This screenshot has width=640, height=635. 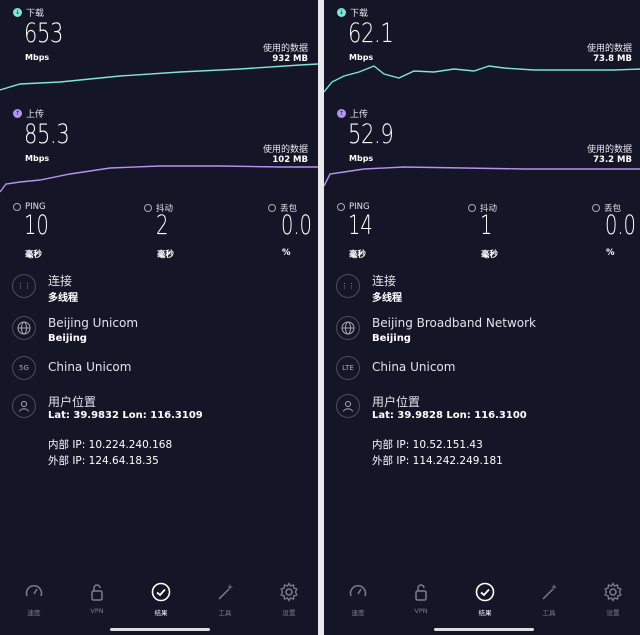 What do you see at coordinates (24, 368) in the screenshot?
I see `network-type-badge: 5G` at bounding box center [24, 368].